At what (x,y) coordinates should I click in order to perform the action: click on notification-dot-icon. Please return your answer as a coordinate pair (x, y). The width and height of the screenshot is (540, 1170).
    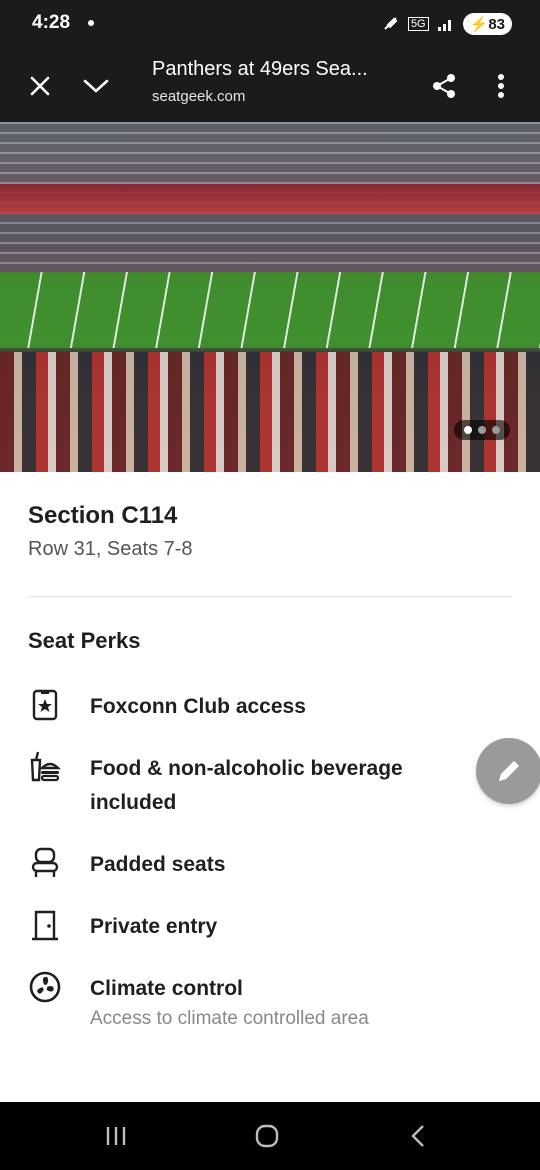
    Looking at the image, I should click on (91, 23).